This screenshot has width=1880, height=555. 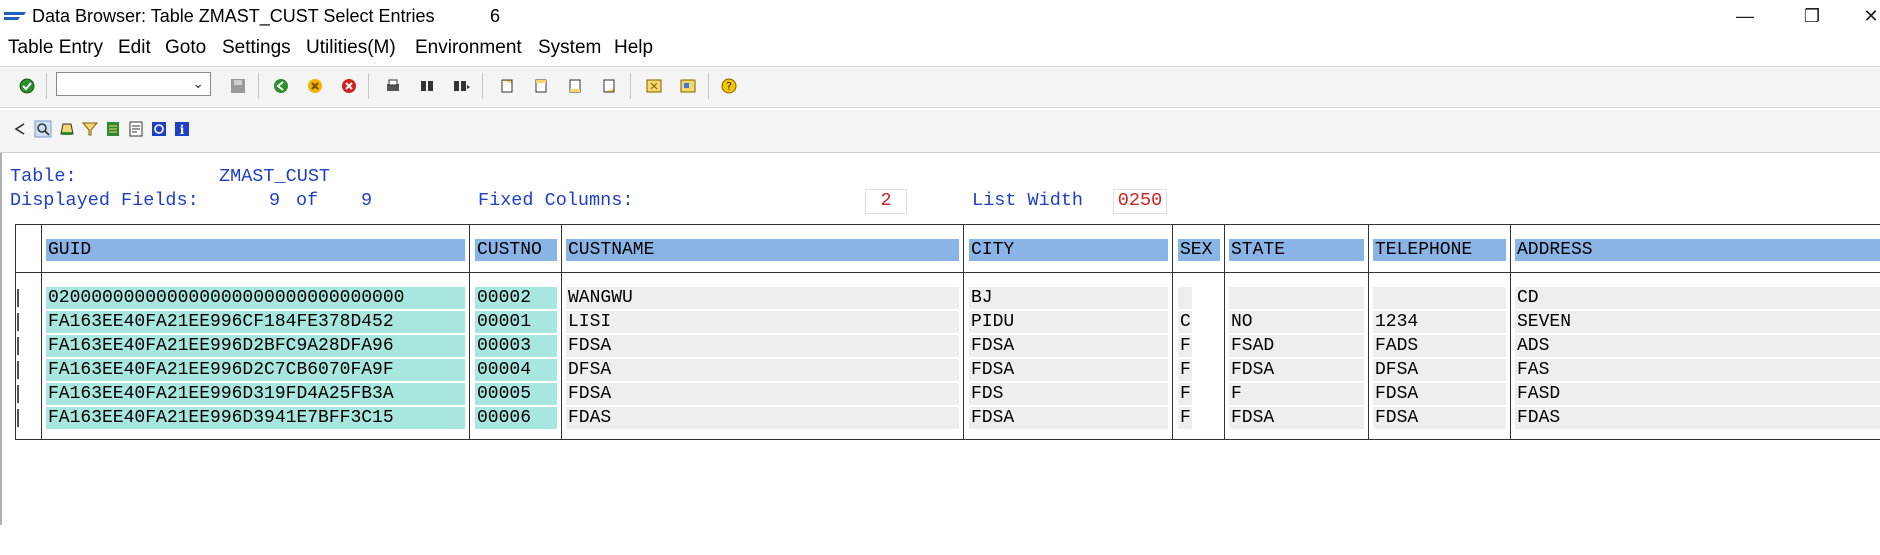 What do you see at coordinates (1439, 250) in the screenshot?
I see `column-header-telephone: TELEPHONE` at bounding box center [1439, 250].